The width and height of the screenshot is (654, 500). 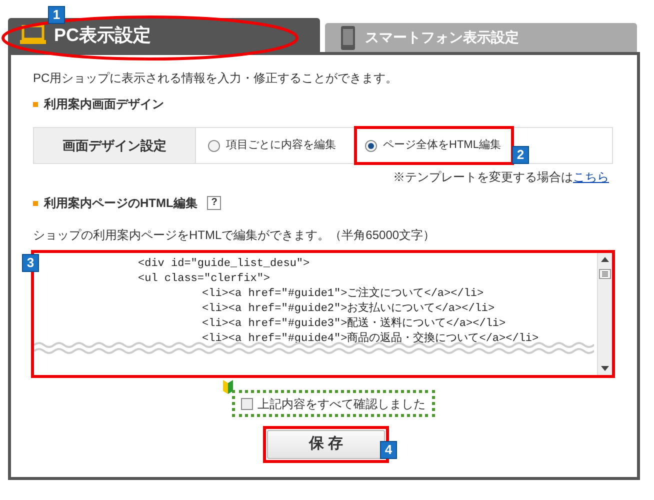 I want to click on code-line: <ul class="clerfix">, so click(x=205, y=279).